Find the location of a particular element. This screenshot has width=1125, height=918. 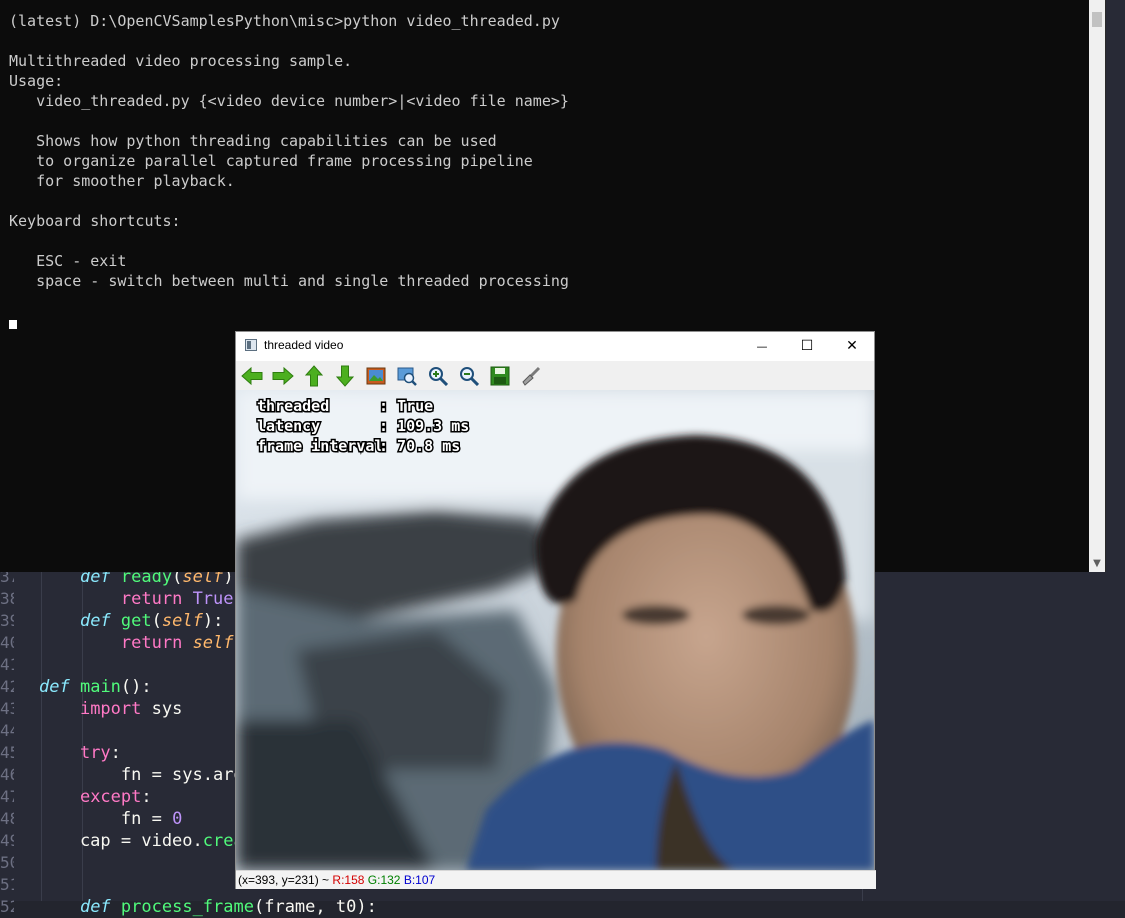

code-line: import sys is located at coordinates (131, 709).